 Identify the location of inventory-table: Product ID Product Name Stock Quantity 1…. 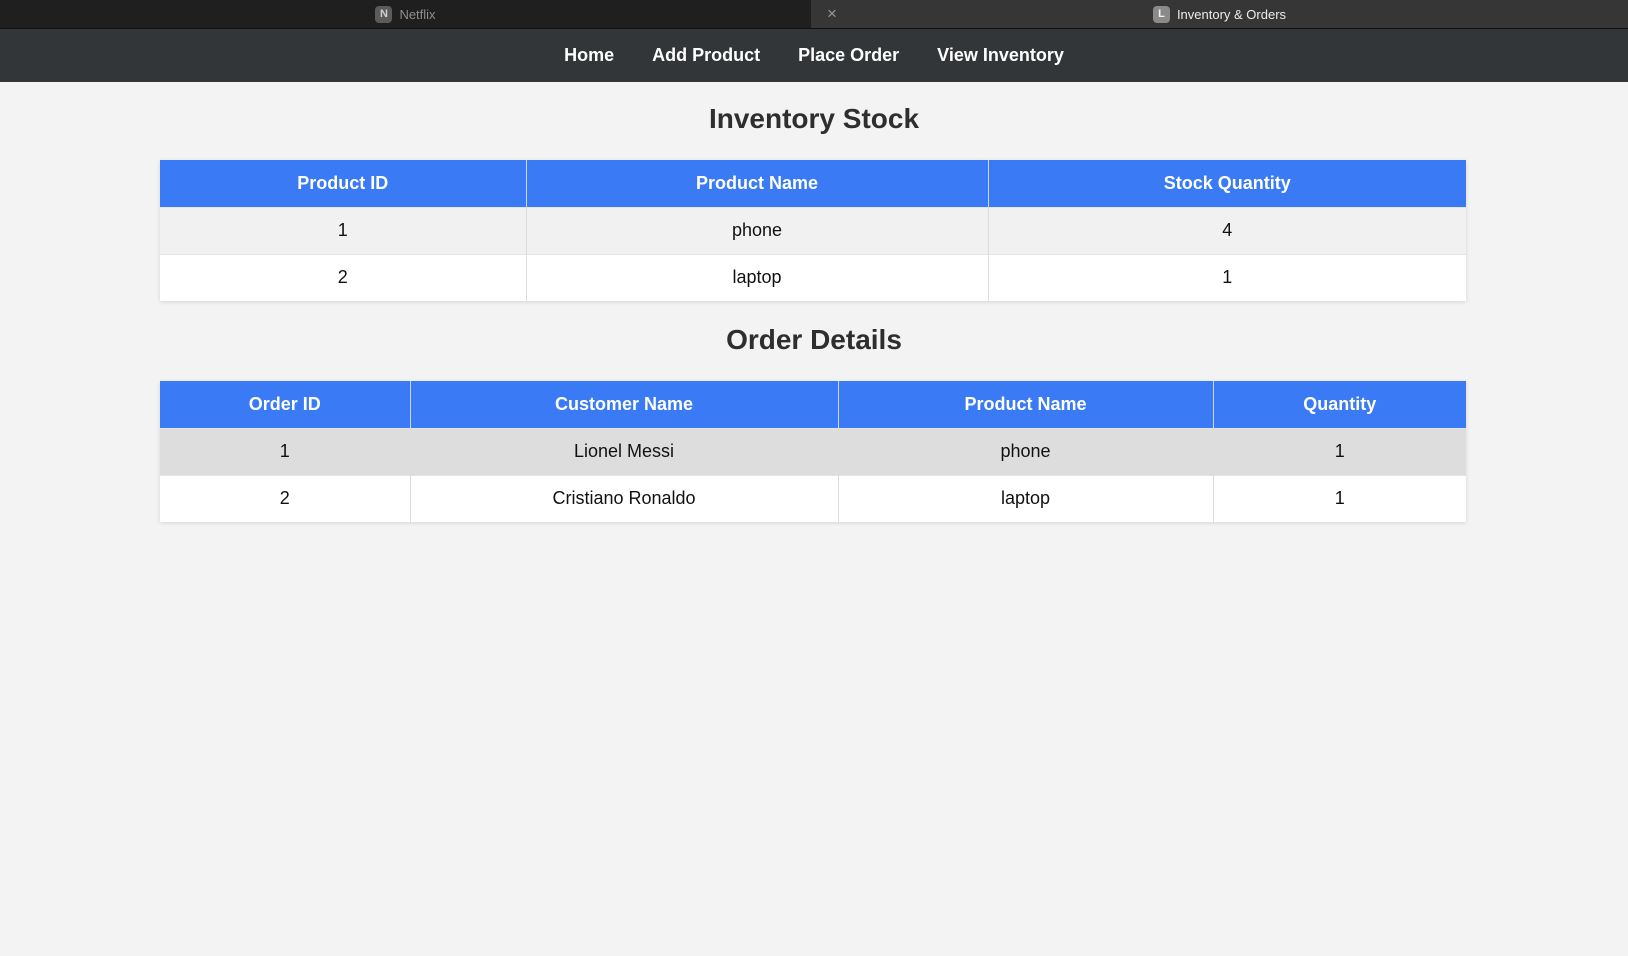
(813, 230).